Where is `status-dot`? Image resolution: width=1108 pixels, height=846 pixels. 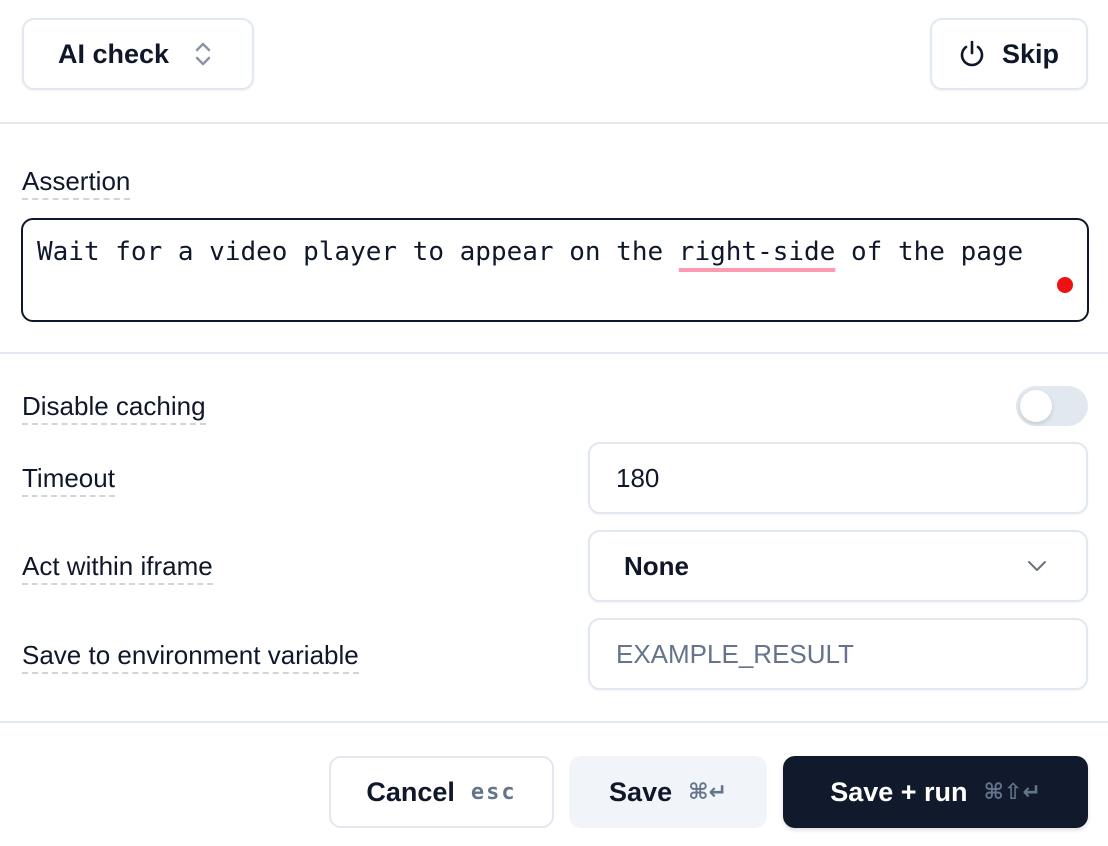 status-dot is located at coordinates (1065, 285).